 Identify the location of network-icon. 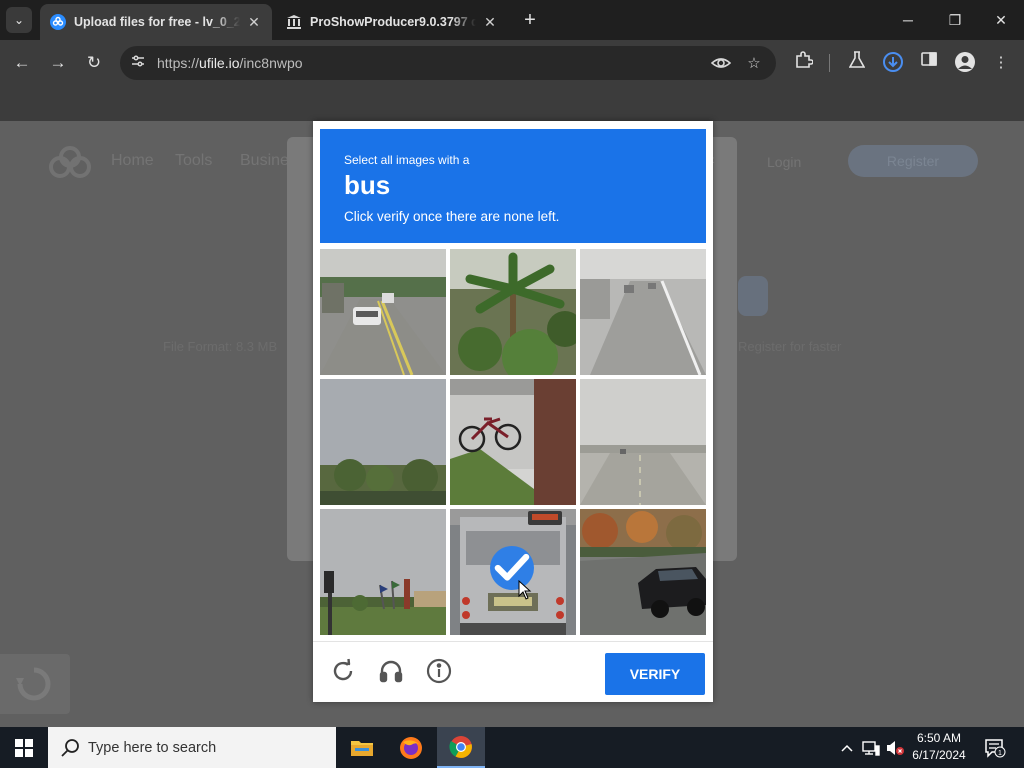
(871, 747).